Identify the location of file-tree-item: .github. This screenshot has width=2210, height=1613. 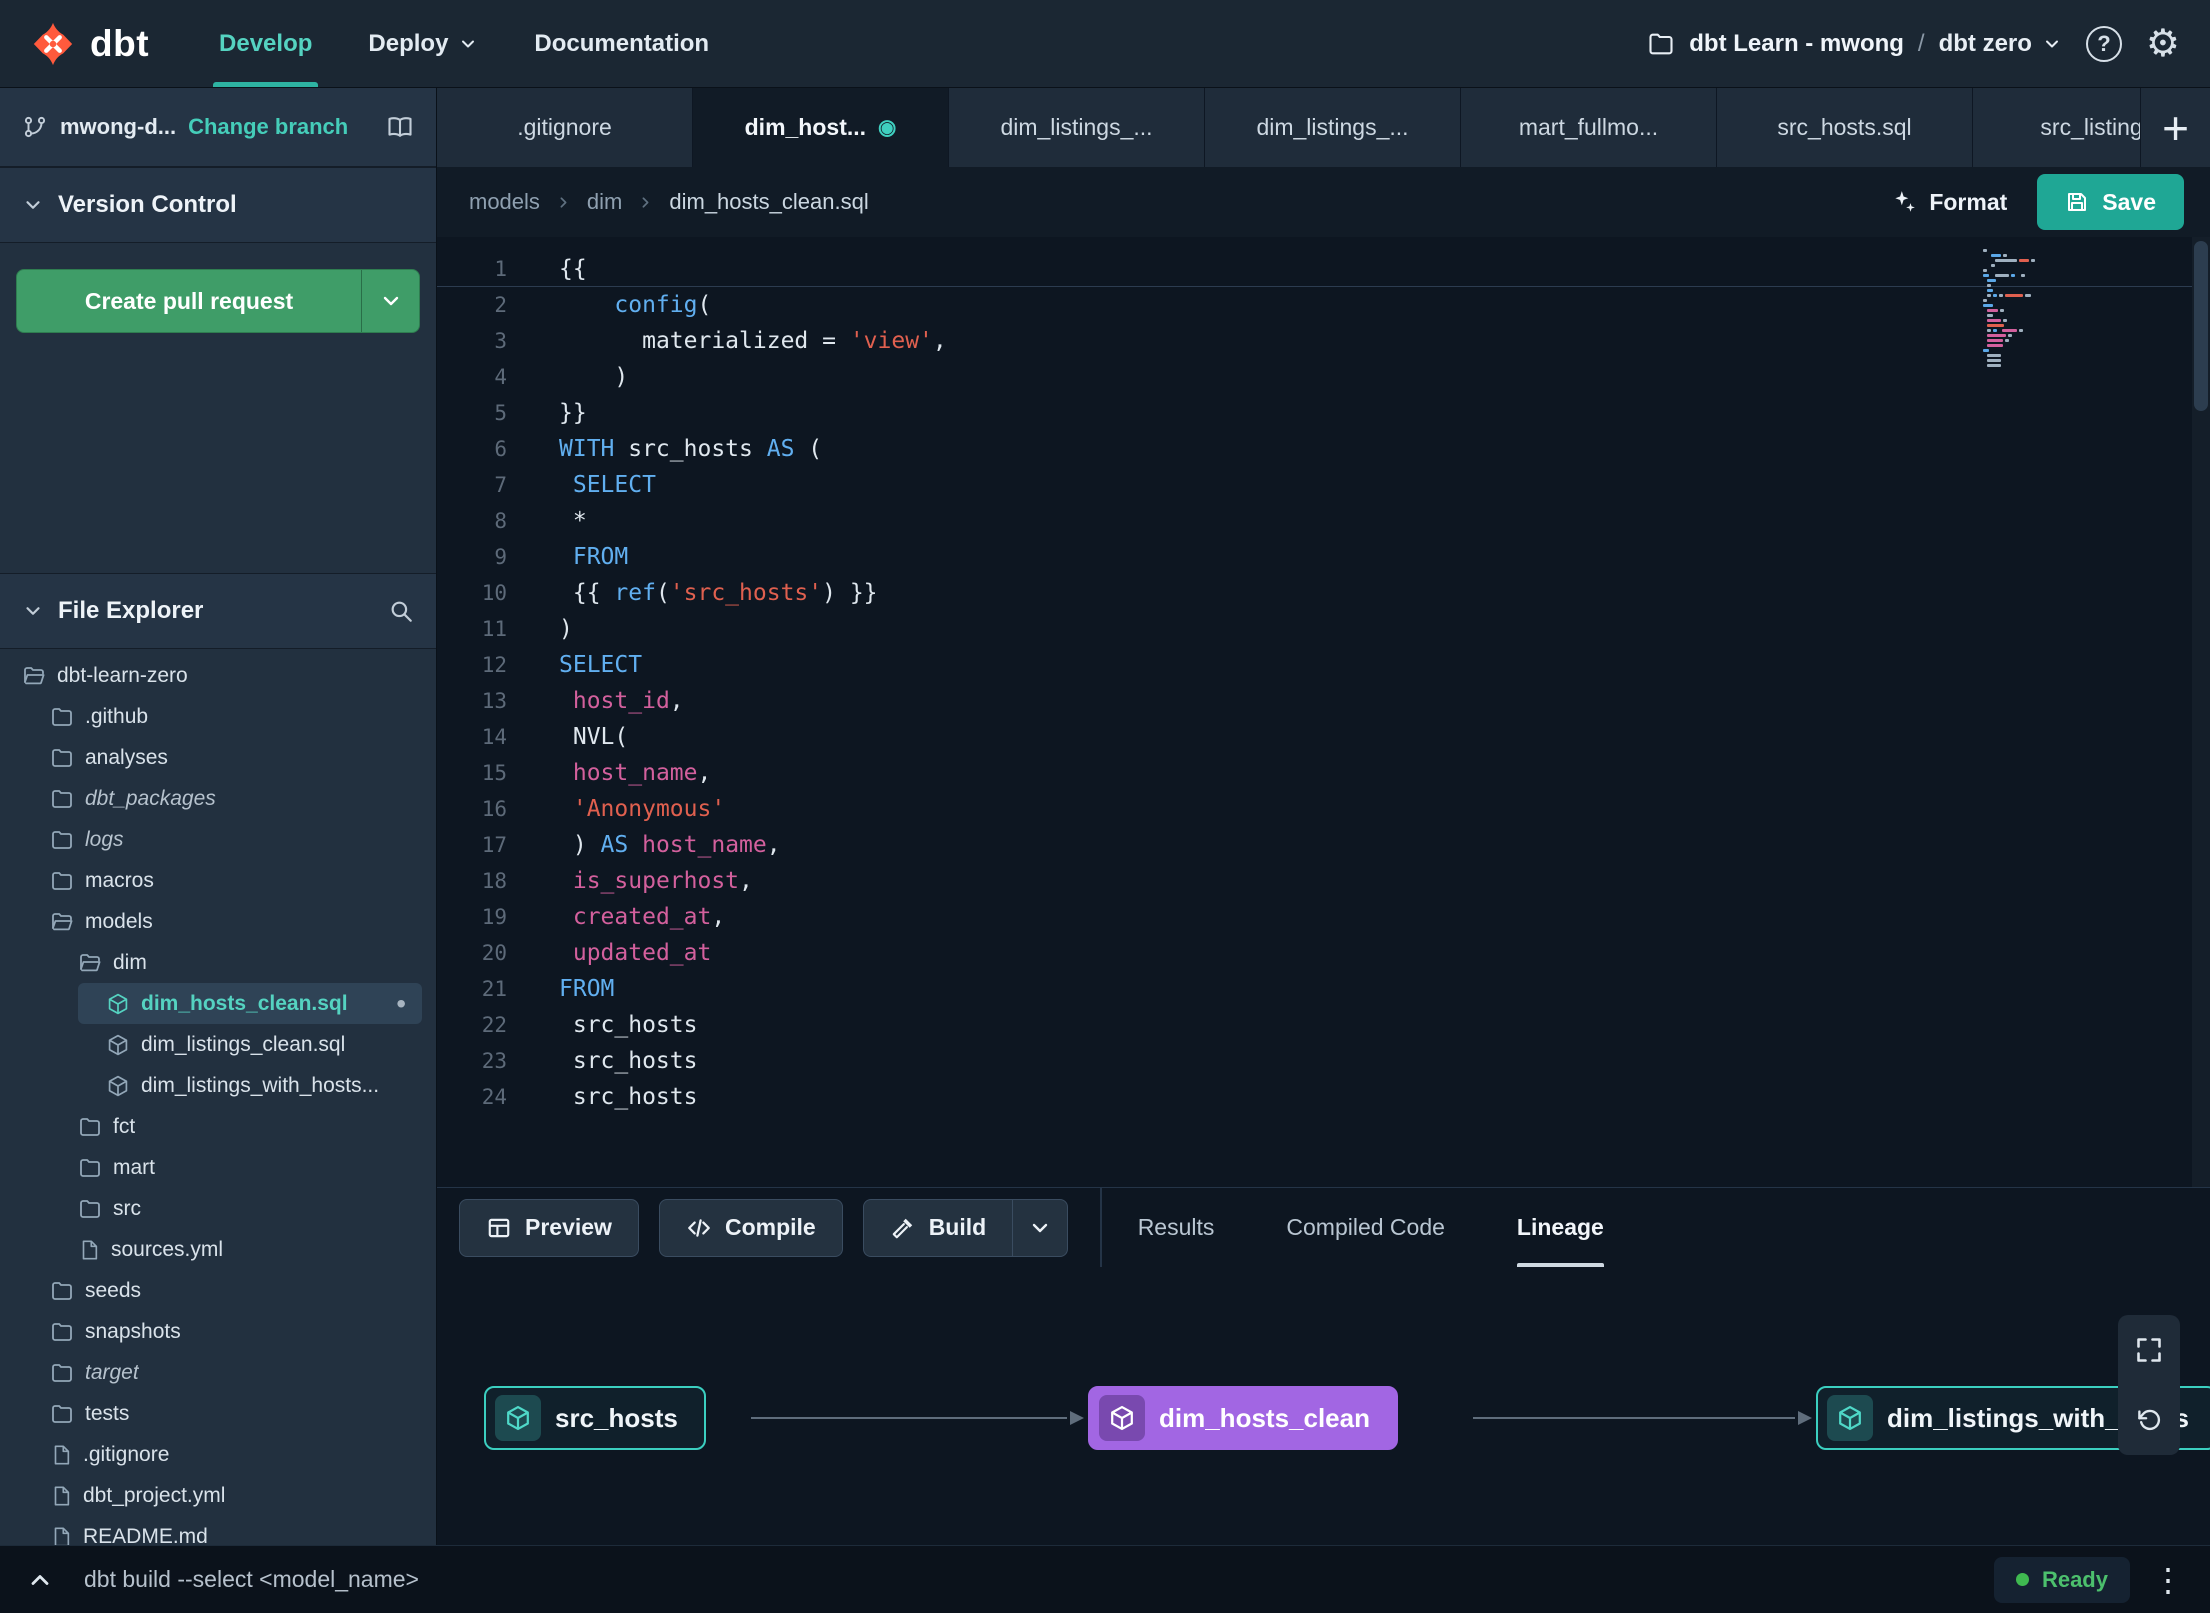
(218, 716).